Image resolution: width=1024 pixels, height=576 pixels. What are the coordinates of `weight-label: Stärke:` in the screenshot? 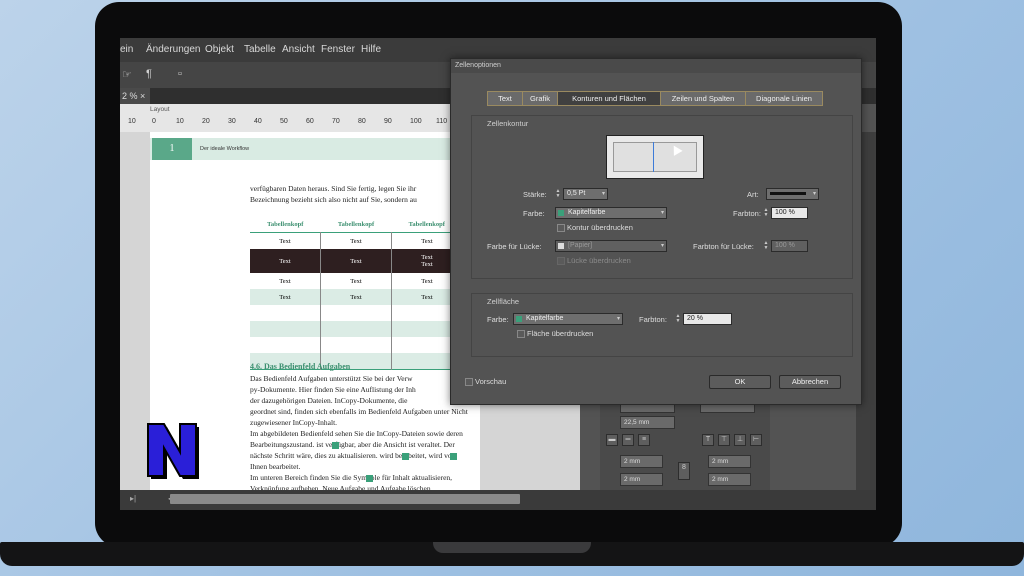 It's located at (535, 194).